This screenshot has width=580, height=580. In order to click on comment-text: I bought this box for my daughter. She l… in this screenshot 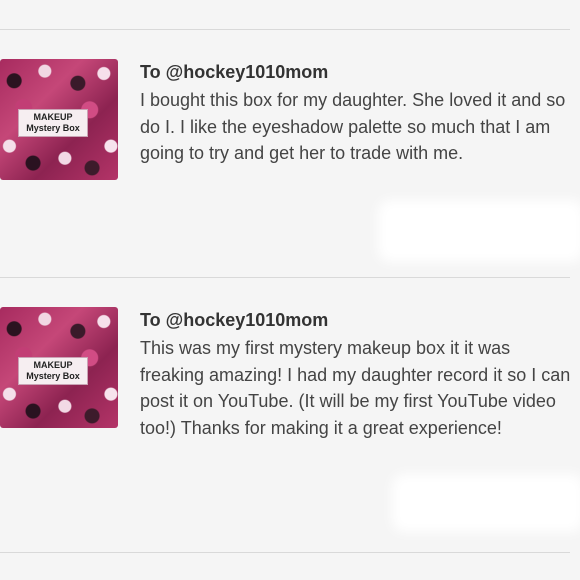, I will do `click(353, 126)`.